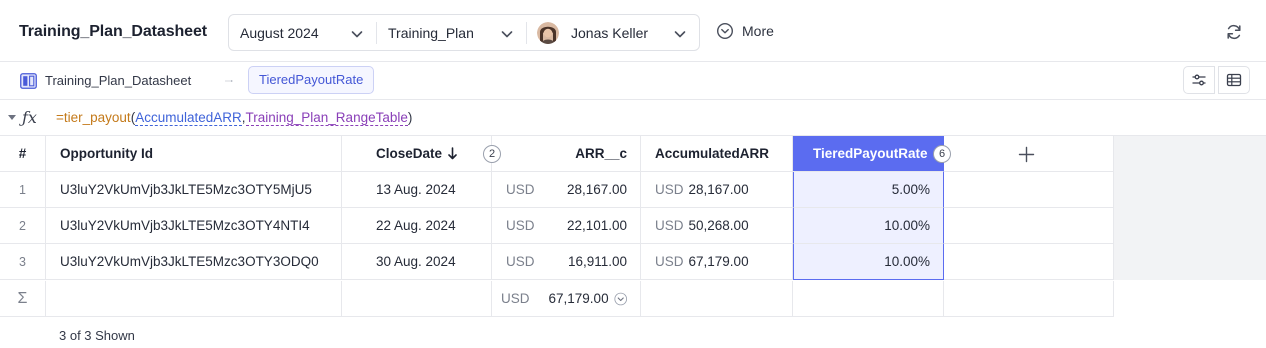  I want to click on arr-cell: USD 22,101.00, so click(566, 226).